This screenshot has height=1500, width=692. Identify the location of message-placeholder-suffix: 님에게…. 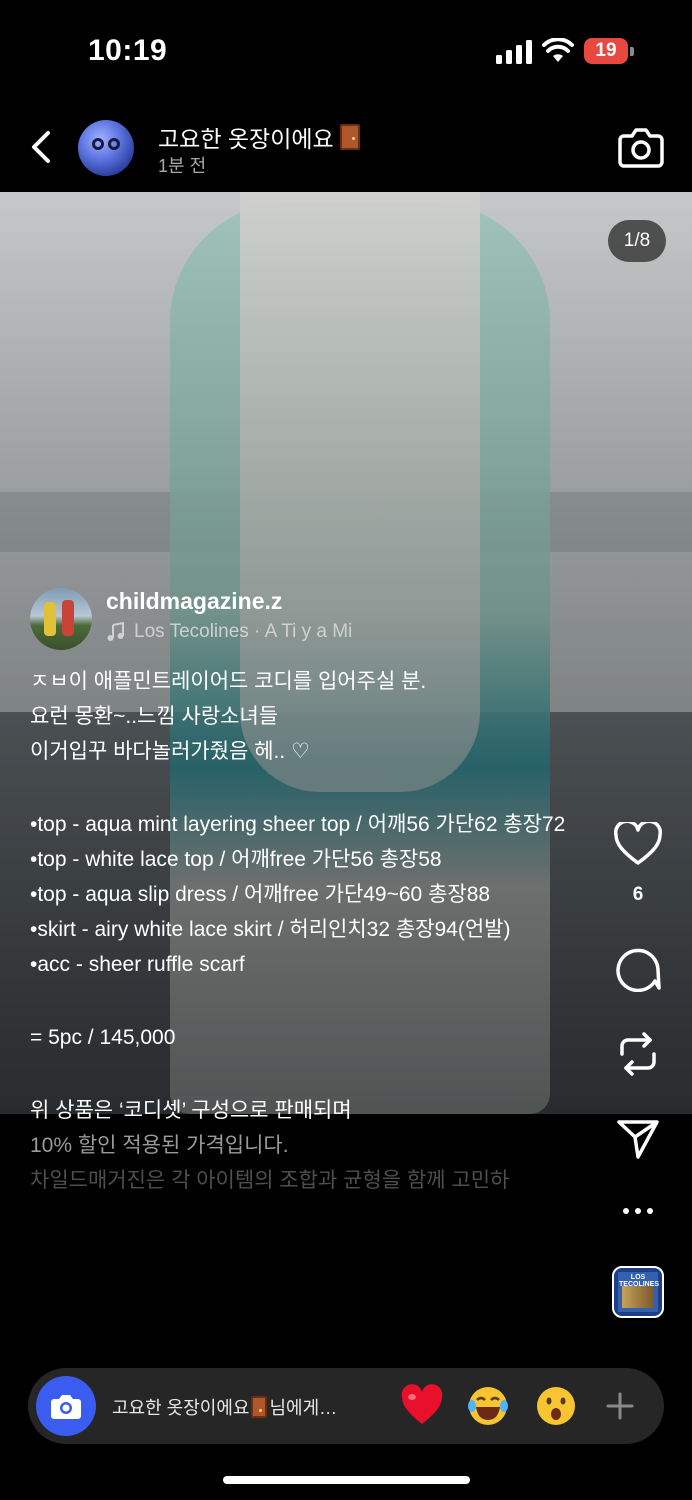
(303, 1408).